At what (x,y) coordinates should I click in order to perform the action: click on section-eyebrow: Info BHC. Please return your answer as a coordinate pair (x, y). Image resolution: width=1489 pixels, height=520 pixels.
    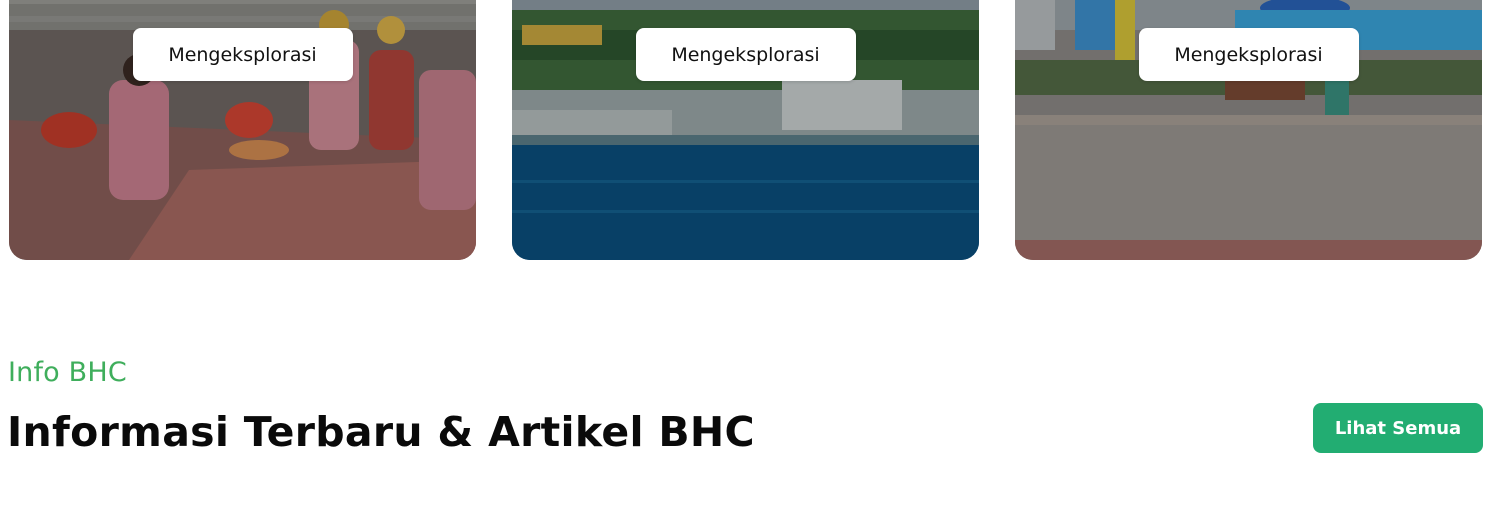
    Looking at the image, I should click on (67, 372).